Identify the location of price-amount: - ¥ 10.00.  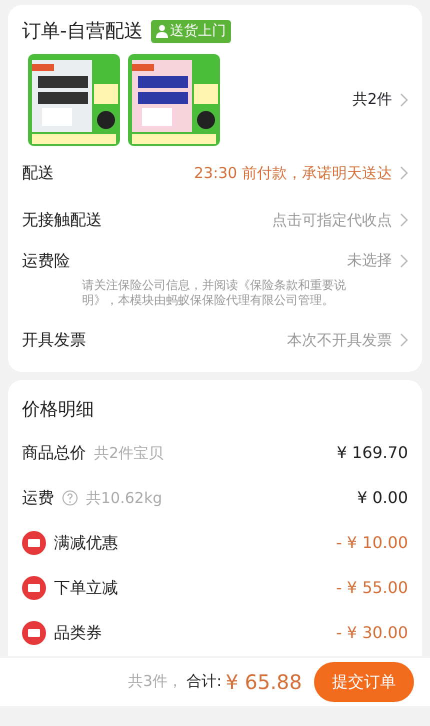
(372, 543).